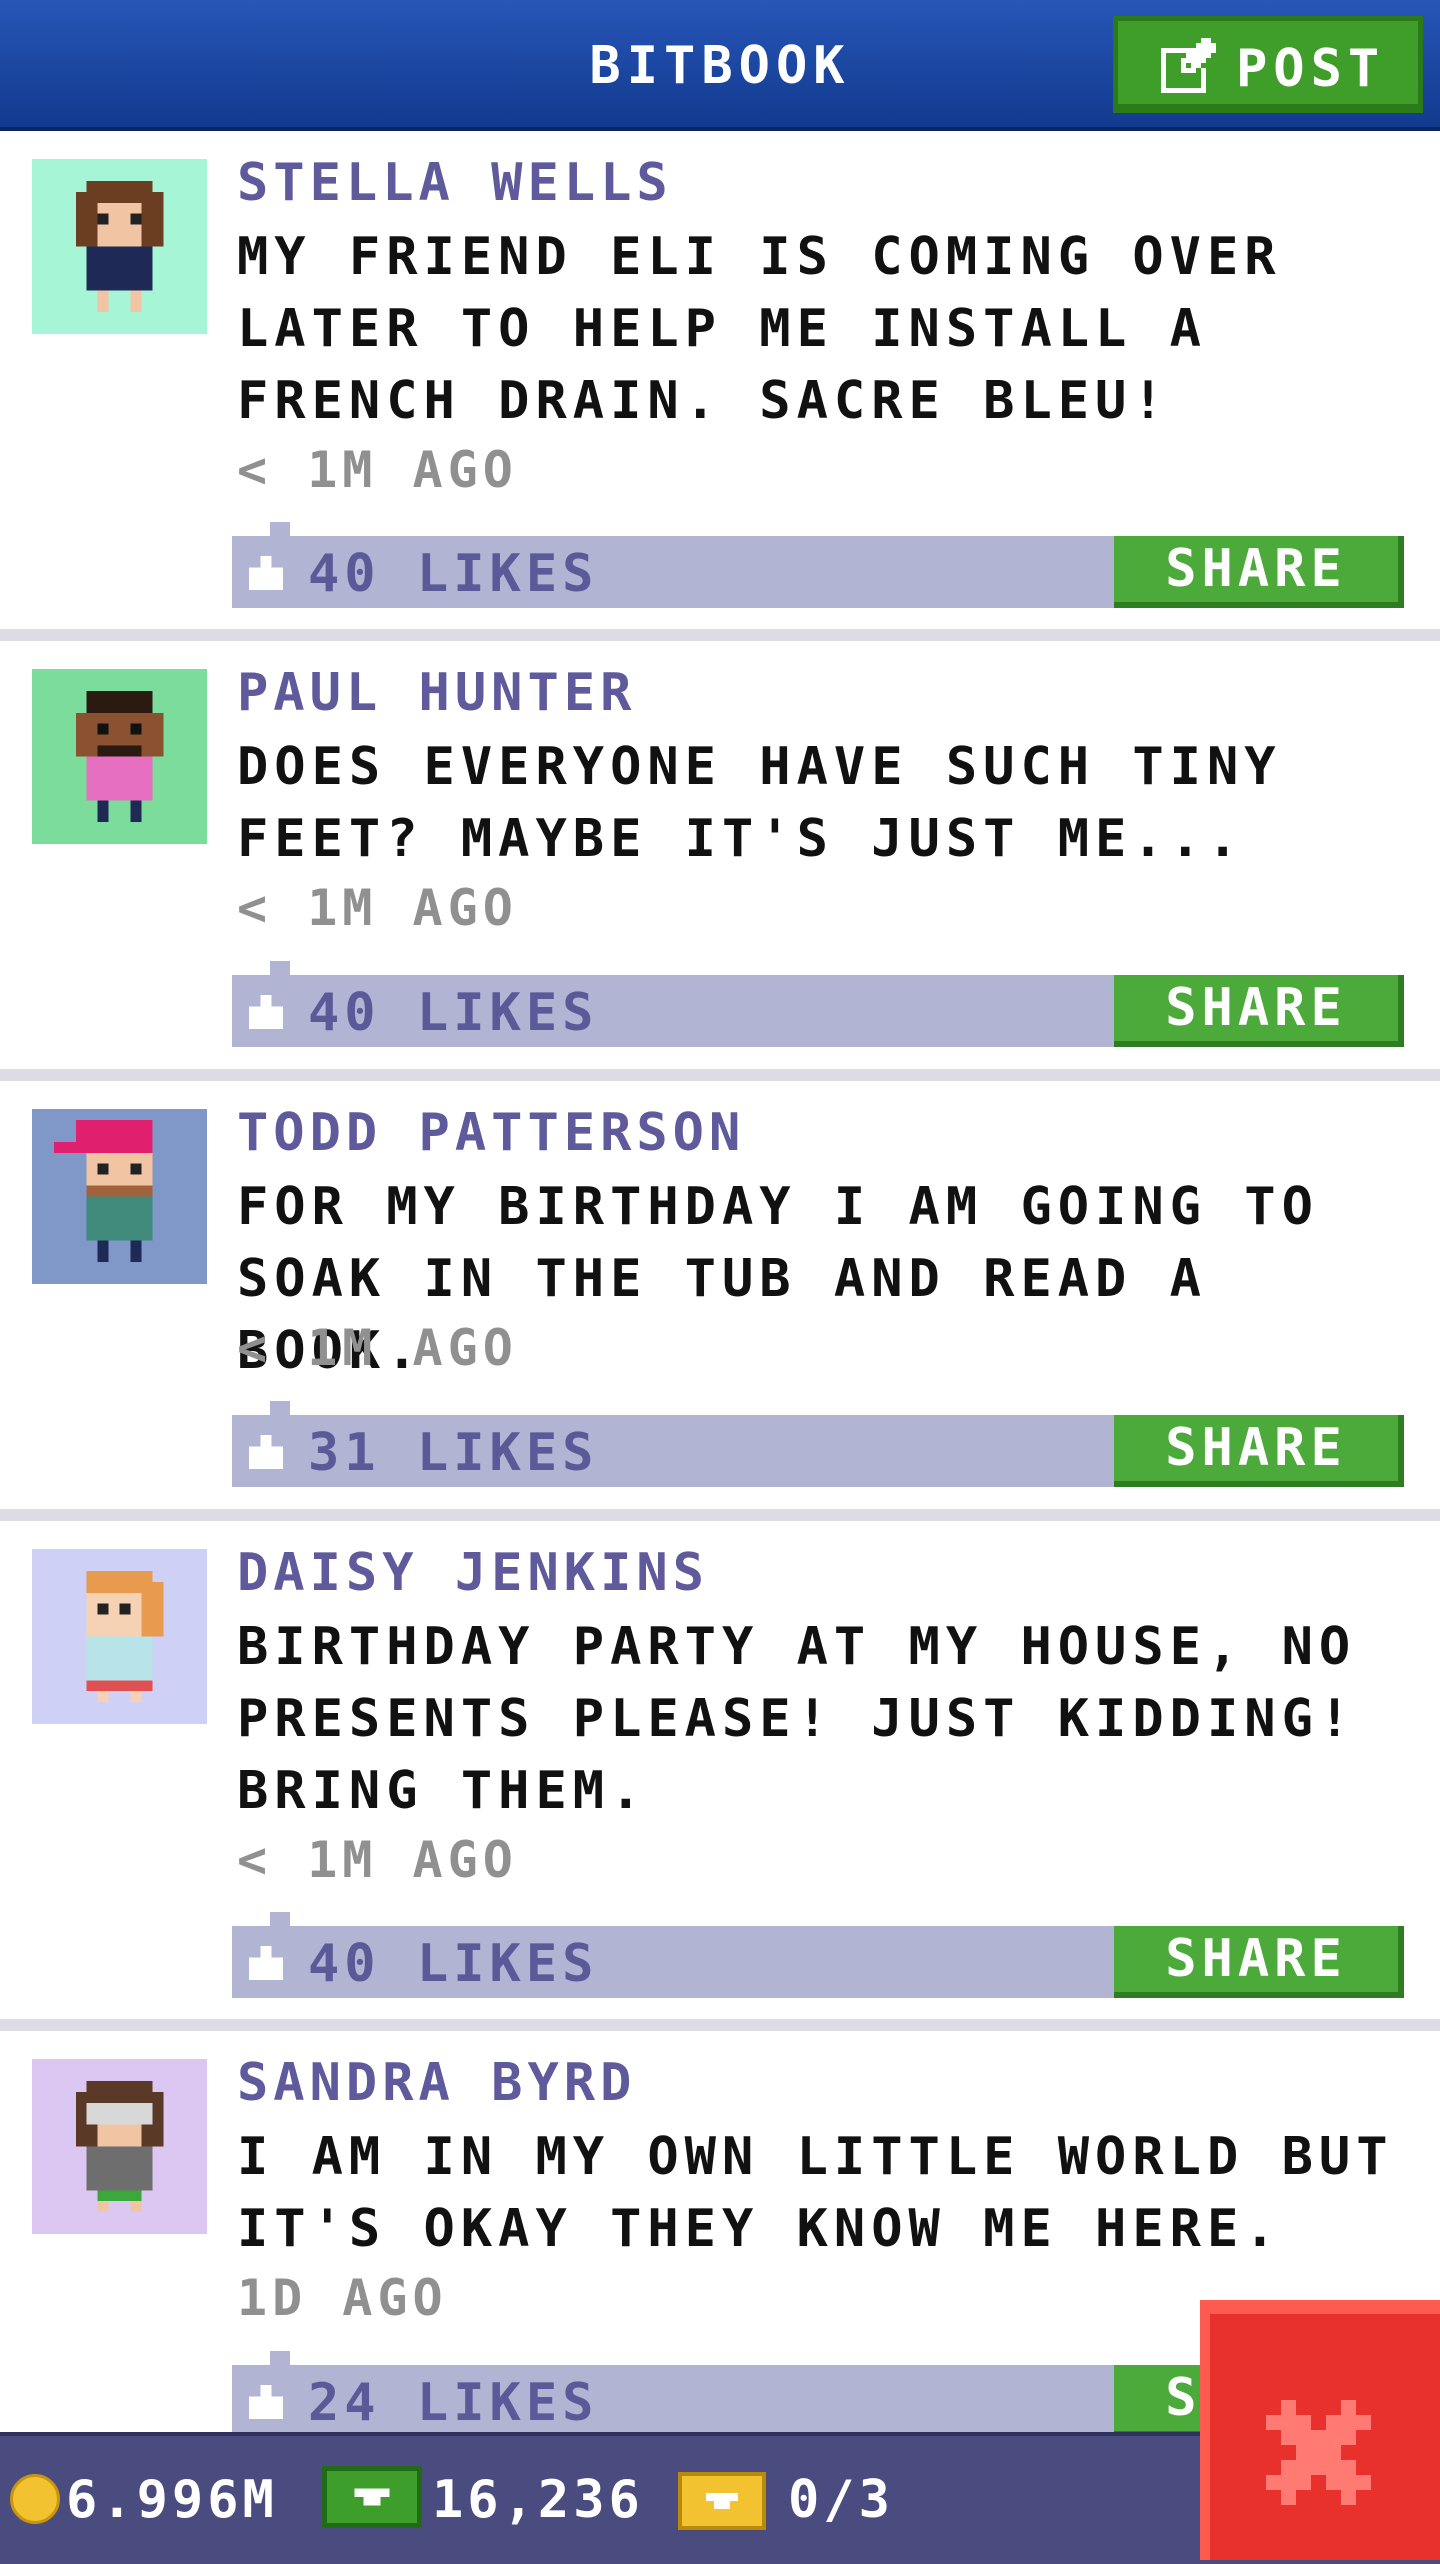 This screenshot has width=1440, height=2564. Describe the element at coordinates (342, 2298) in the screenshot. I see `post-time: 1D AGO` at that location.